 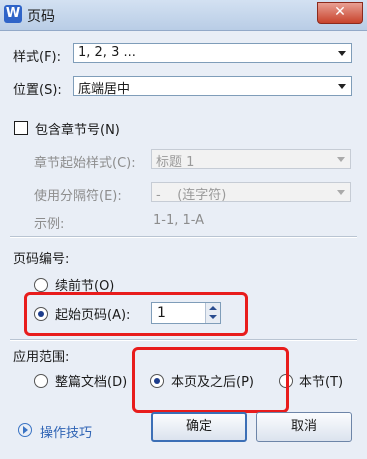 What do you see at coordinates (212, 86) in the screenshot?
I see `position-dropdown: 底端居中` at bounding box center [212, 86].